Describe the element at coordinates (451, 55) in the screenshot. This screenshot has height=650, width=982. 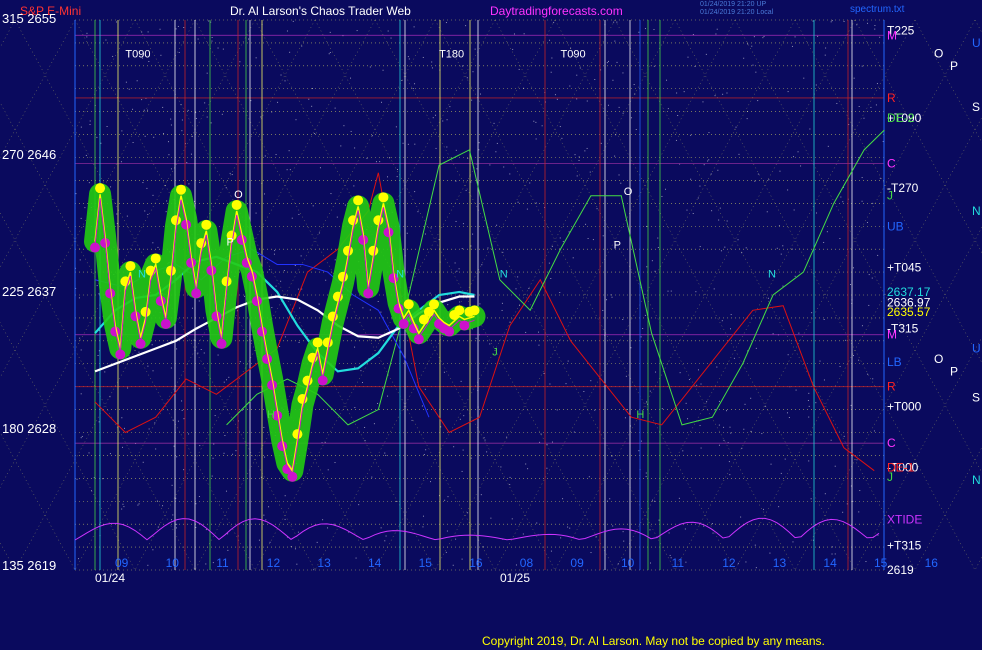
I see `time-mark-label: T180` at that location.